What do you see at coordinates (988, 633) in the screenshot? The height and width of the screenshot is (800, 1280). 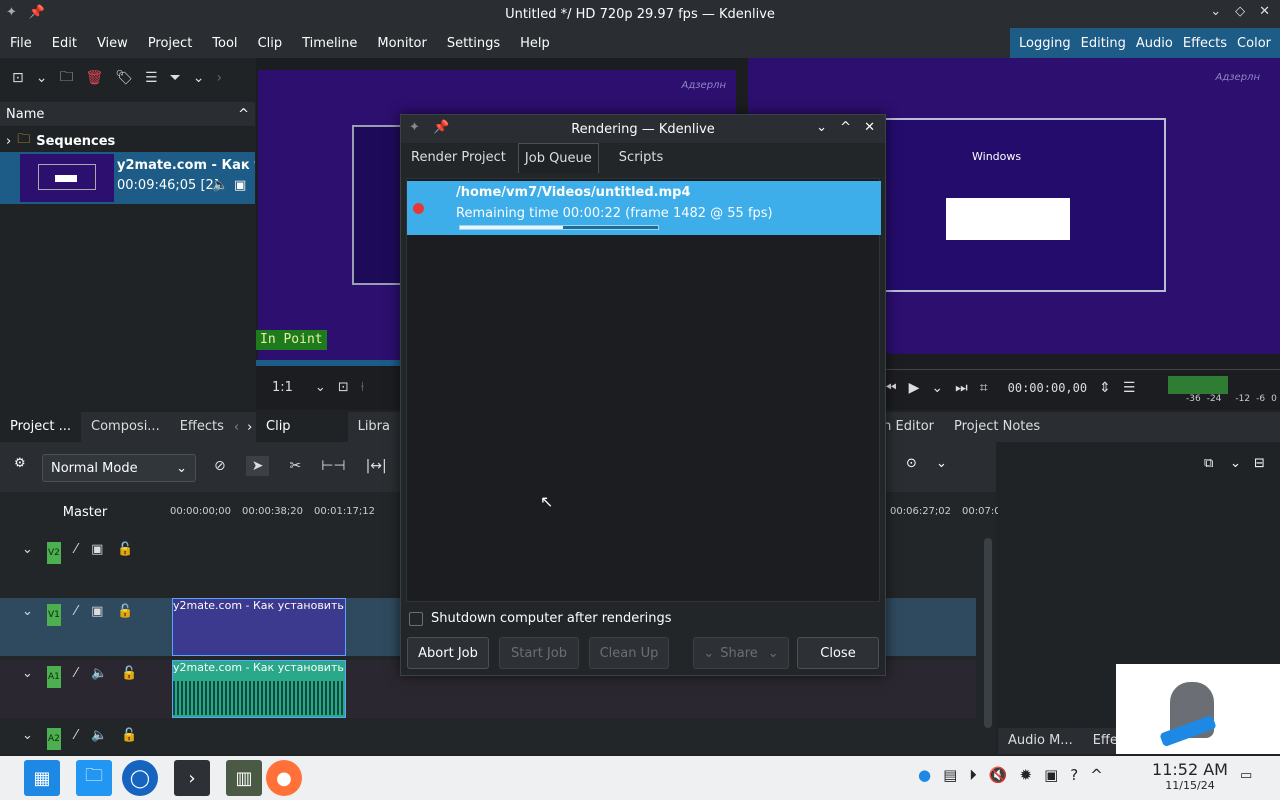 I see `timeline-scrollbar` at bounding box center [988, 633].